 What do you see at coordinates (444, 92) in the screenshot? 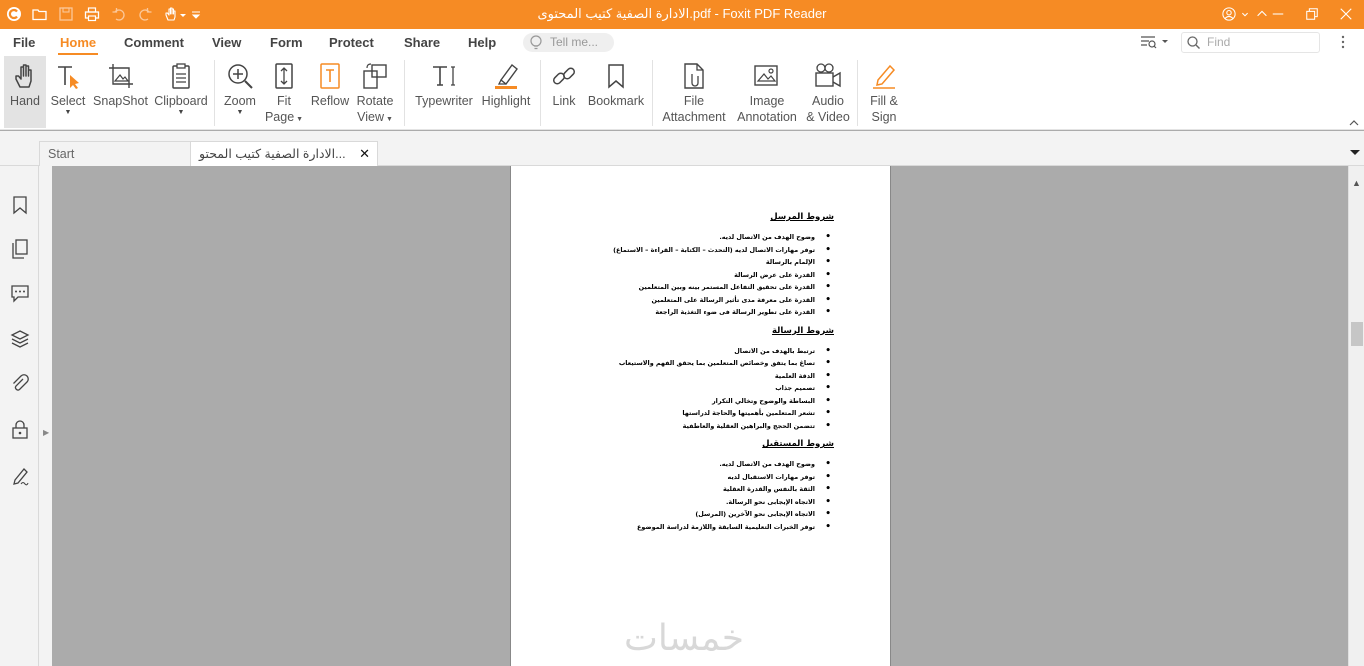
I see `typewriter-button: Typewriter` at bounding box center [444, 92].